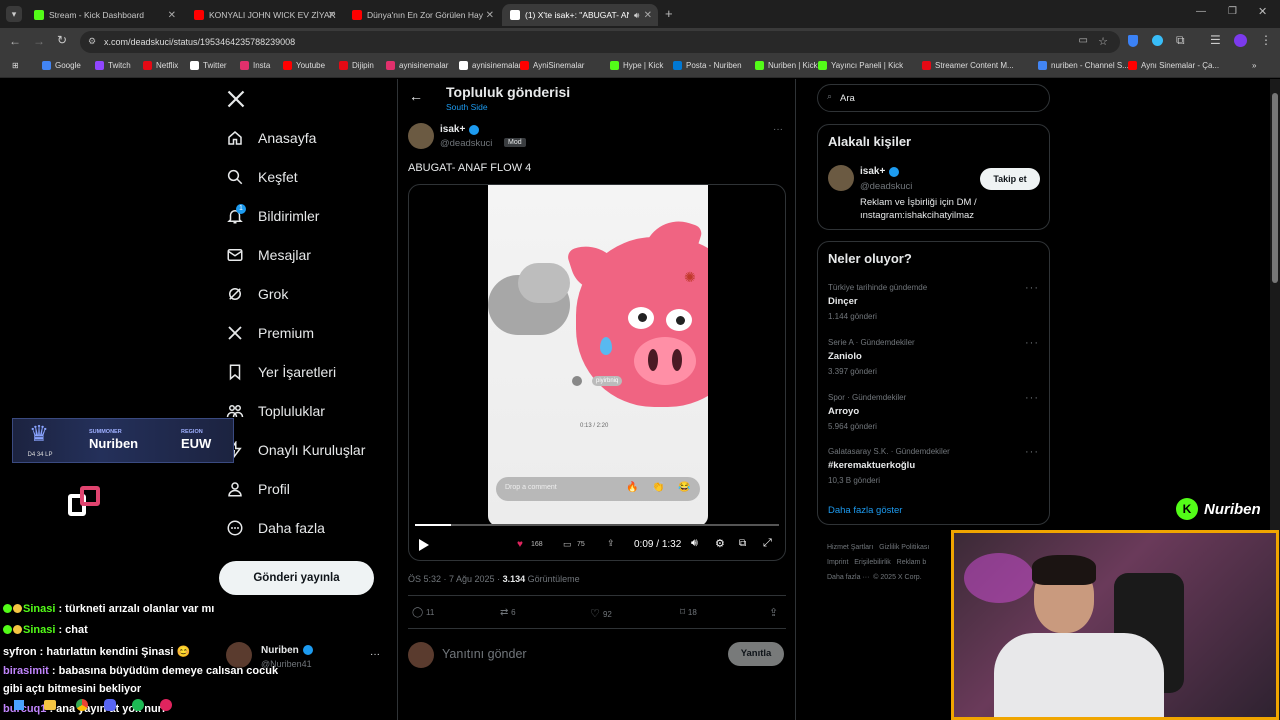 This screenshot has width=1280, height=720. I want to click on browser-tab: Dünya'nın En Zor Görülen Hay ✕, so click(422, 15).